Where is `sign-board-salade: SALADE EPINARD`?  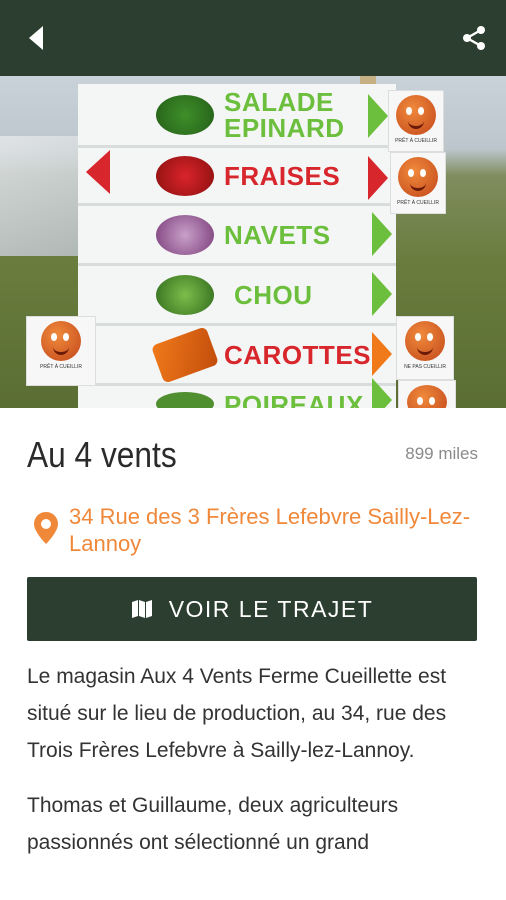 sign-board-salade: SALADE EPINARD is located at coordinates (237, 116).